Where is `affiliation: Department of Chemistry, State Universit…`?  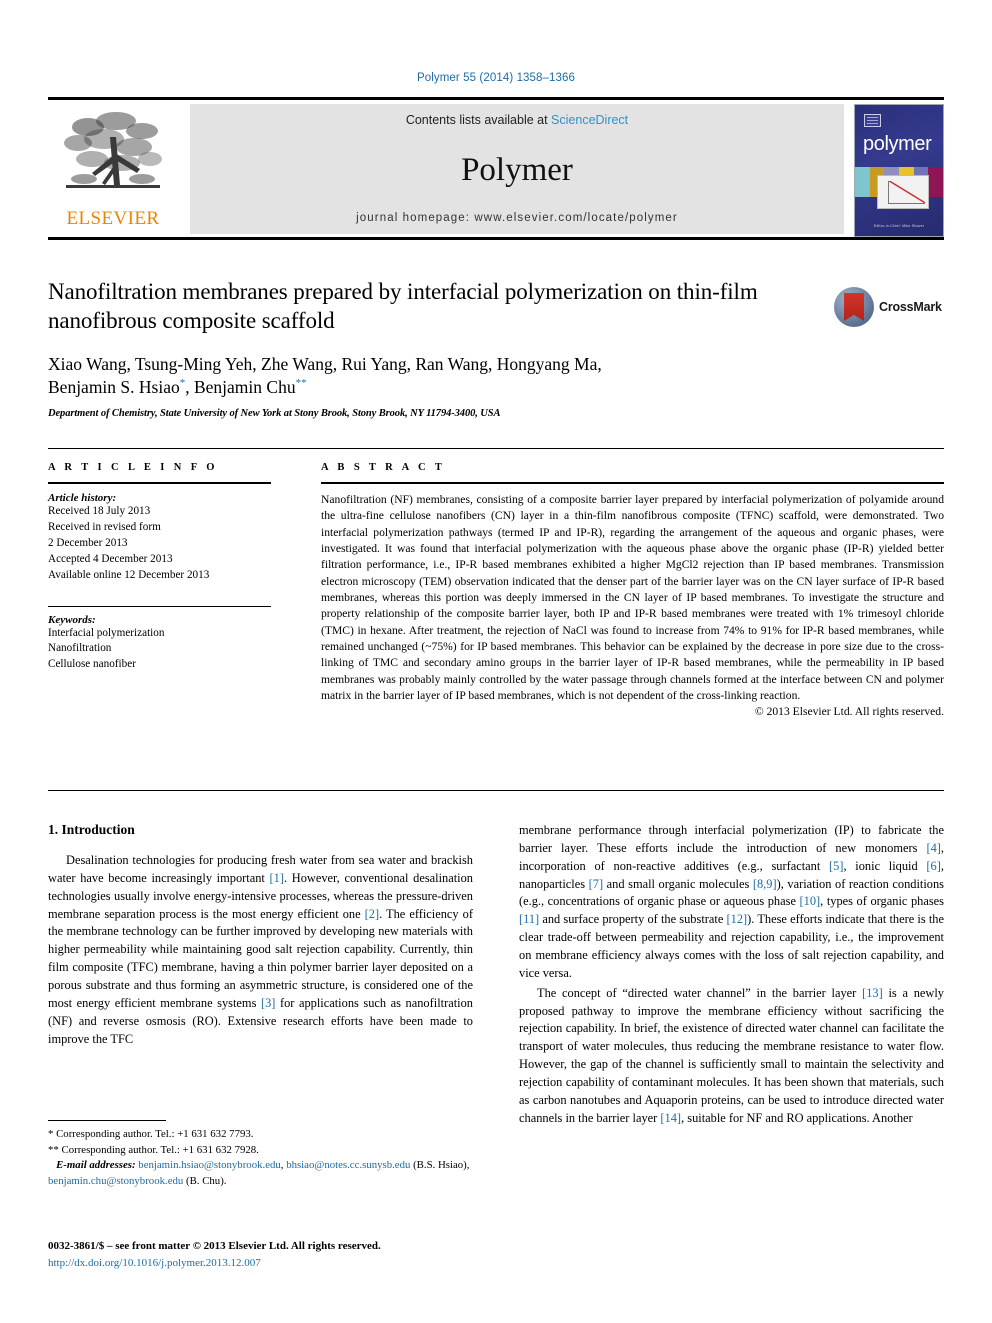
affiliation: Department of Chemistry, State Universit… is located at coordinates (274, 414).